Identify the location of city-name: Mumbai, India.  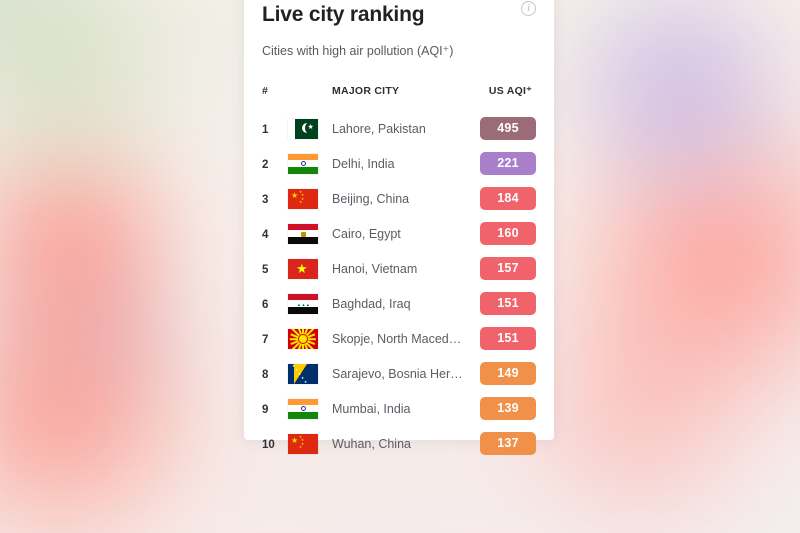
(371, 408).